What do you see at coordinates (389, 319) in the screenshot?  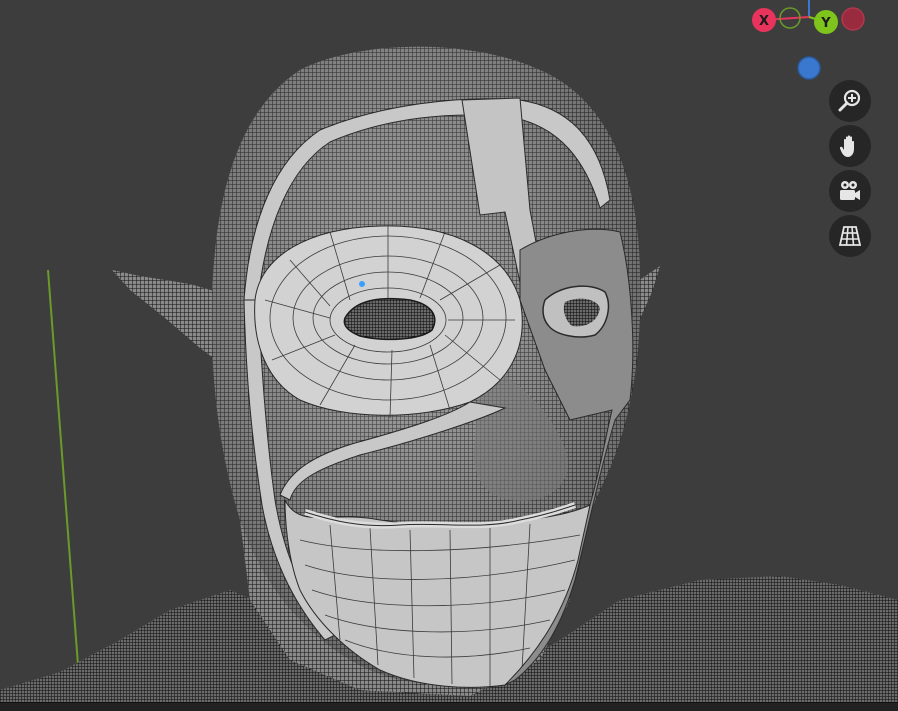 I see `eye-opening` at bounding box center [389, 319].